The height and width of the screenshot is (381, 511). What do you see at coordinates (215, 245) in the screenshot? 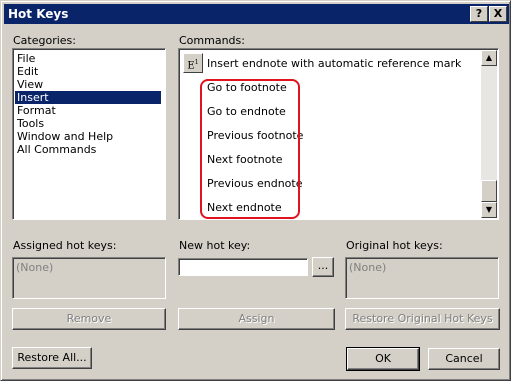
I see `new-hot-key-label: New hot key:` at bounding box center [215, 245].